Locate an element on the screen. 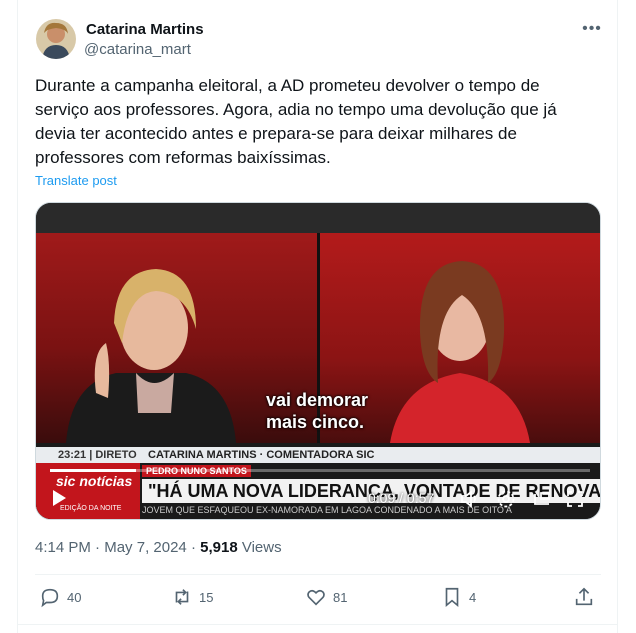 Image resolution: width=636 pixels, height=633 pixels. view-count: 5,918 is located at coordinates (219, 547).